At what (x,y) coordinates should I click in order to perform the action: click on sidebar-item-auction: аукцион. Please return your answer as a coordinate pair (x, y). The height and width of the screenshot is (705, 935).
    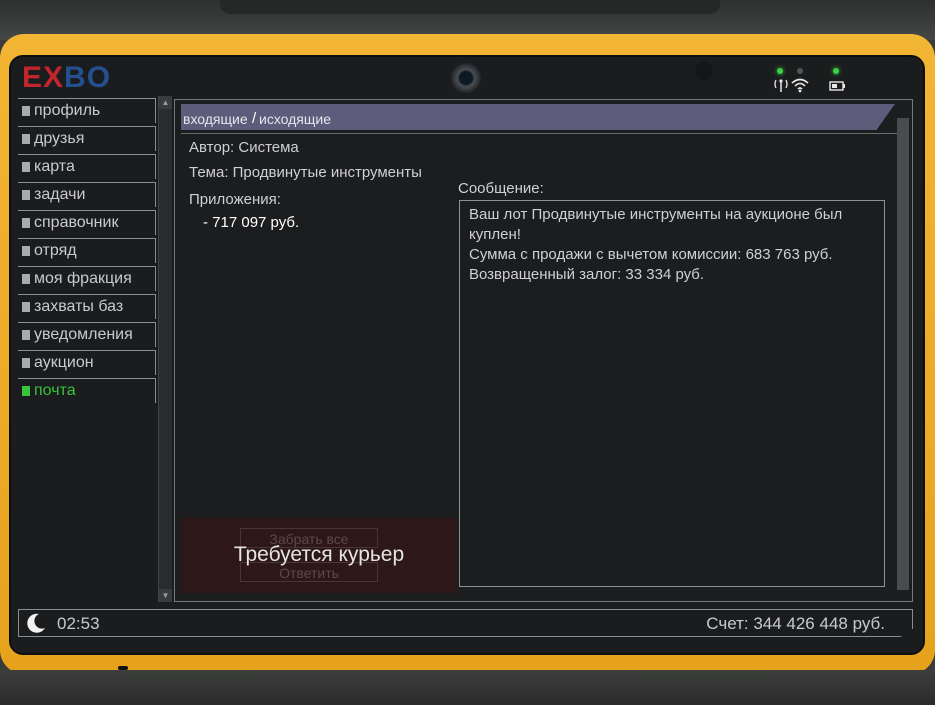
    Looking at the image, I should click on (87, 362).